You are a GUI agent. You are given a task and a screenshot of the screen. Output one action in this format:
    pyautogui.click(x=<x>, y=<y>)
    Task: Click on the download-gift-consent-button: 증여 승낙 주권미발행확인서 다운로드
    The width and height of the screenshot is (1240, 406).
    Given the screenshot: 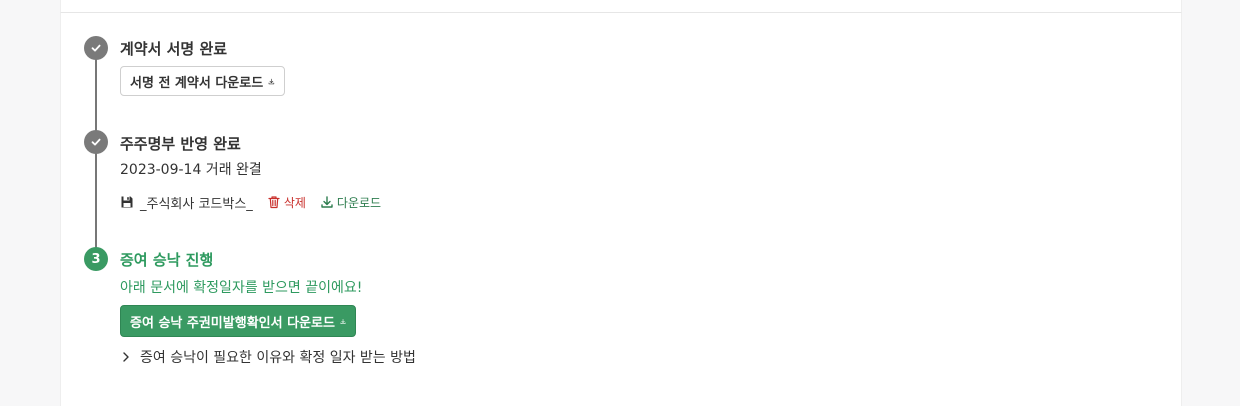 What is the action you would take?
    pyautogui.click(x=238, y=321)
    